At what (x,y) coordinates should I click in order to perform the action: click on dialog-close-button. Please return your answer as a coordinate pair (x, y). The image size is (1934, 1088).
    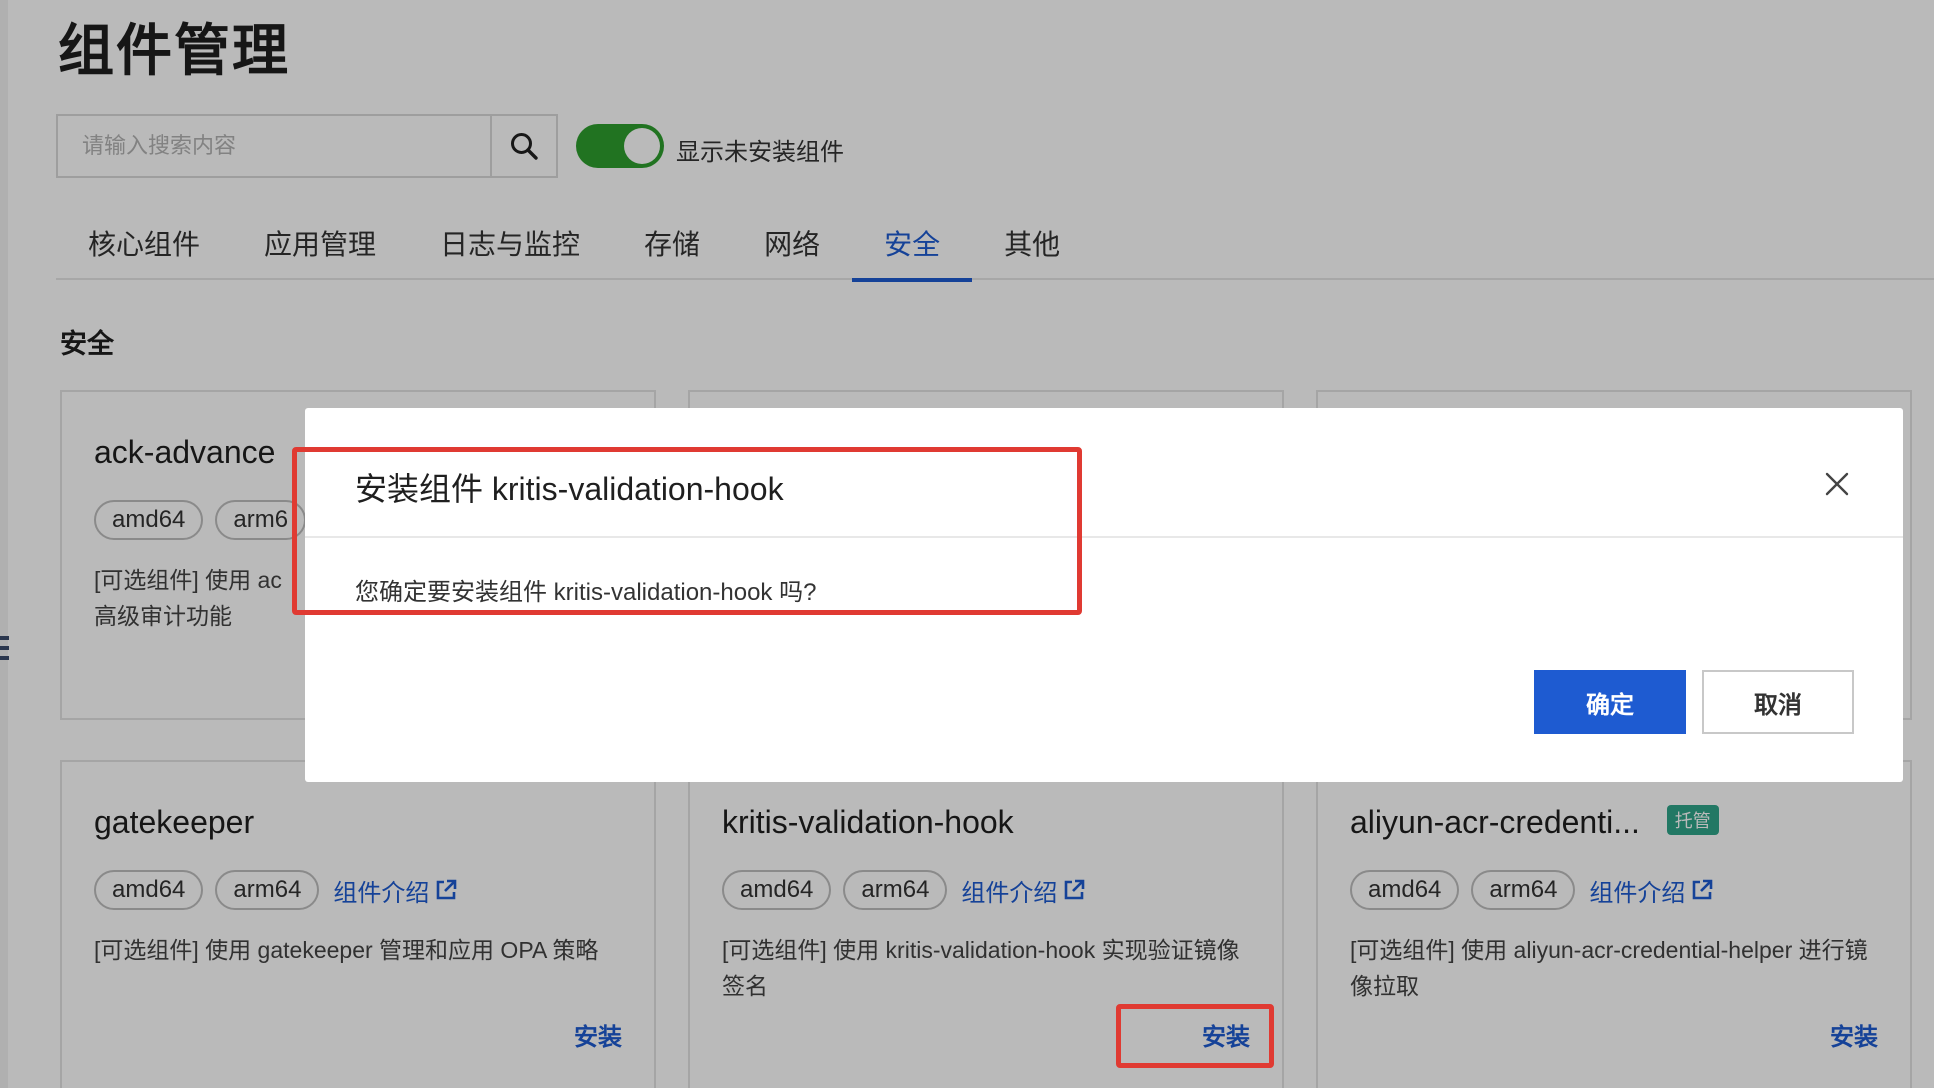
    Looking at the image, I should click on (1837, 484).